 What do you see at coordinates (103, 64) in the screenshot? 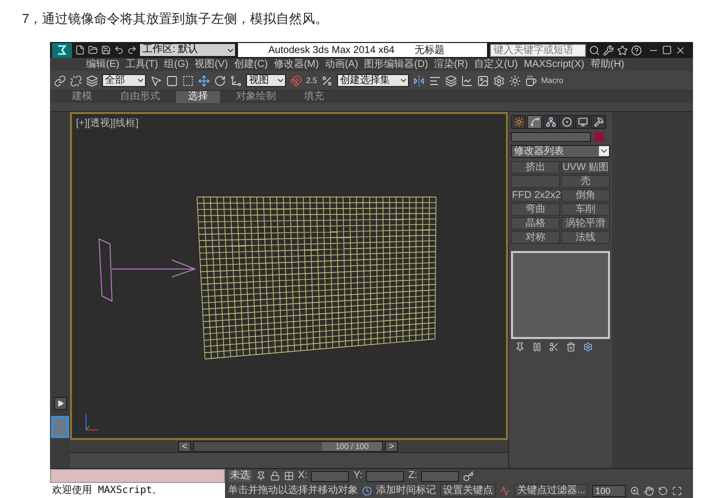
I see `menu-item: 编辑(E)` at bounding box center [103, 64].